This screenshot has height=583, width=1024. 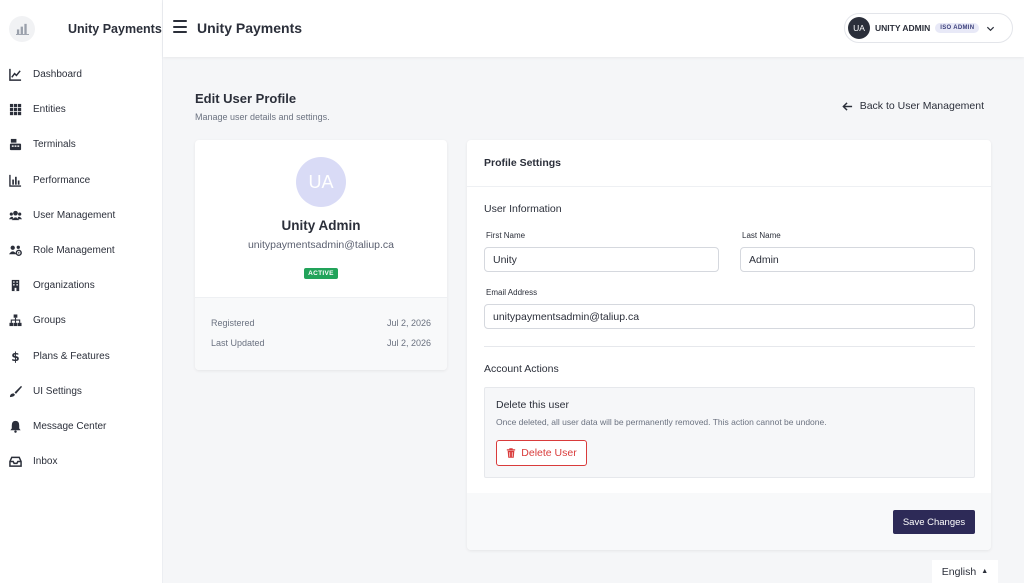 I want to click on delete-button-label: Delete User, so click(x=549, y=453).